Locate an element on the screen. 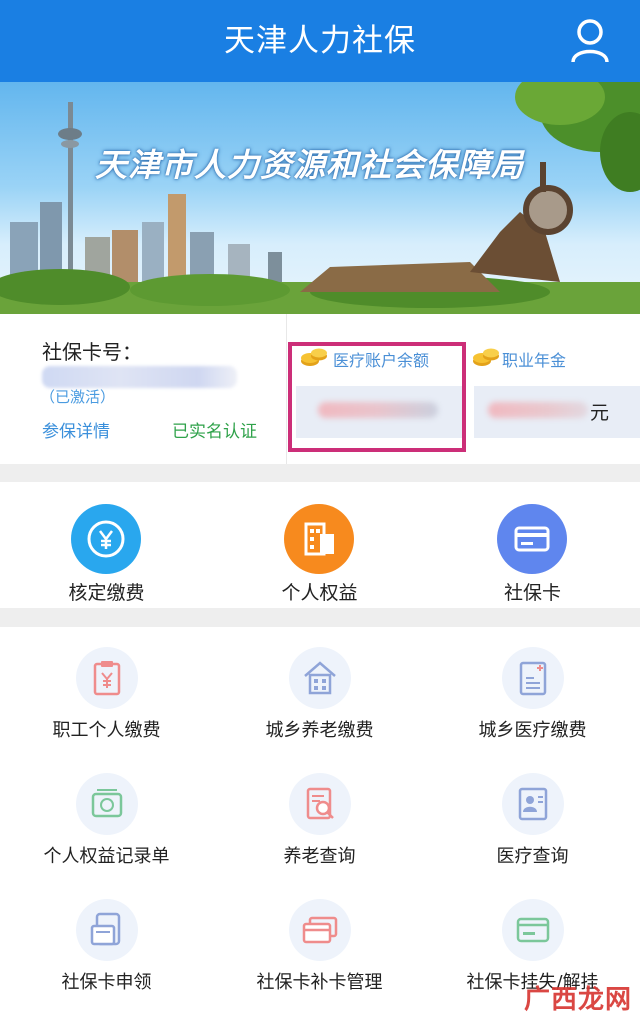  quick-item-label: 核定缴费 is located at coordinates (106, 593).